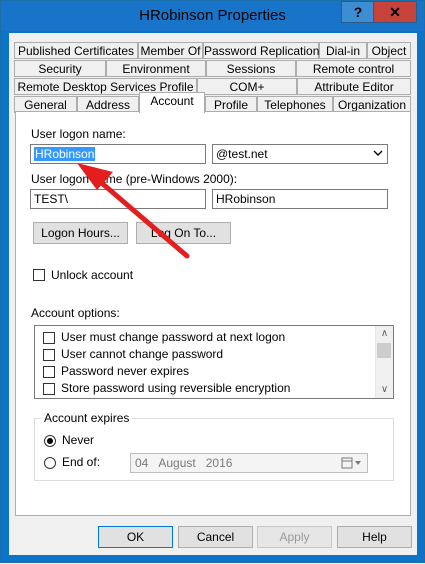 This screenshot has height=564, width=425. What do you see at coordinates (343, 50) in the screenshot?
I see `tab-dial-in: Dial-in` at bounding box center [343, 50].